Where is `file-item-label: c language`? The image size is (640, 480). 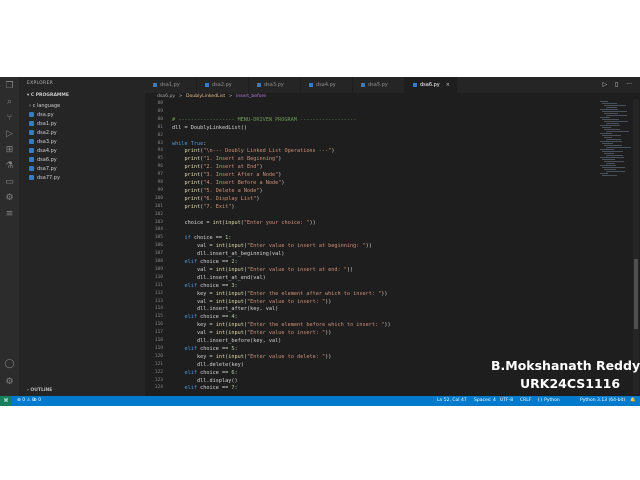
file-item-label: c language is located at coordinates (46, 106).